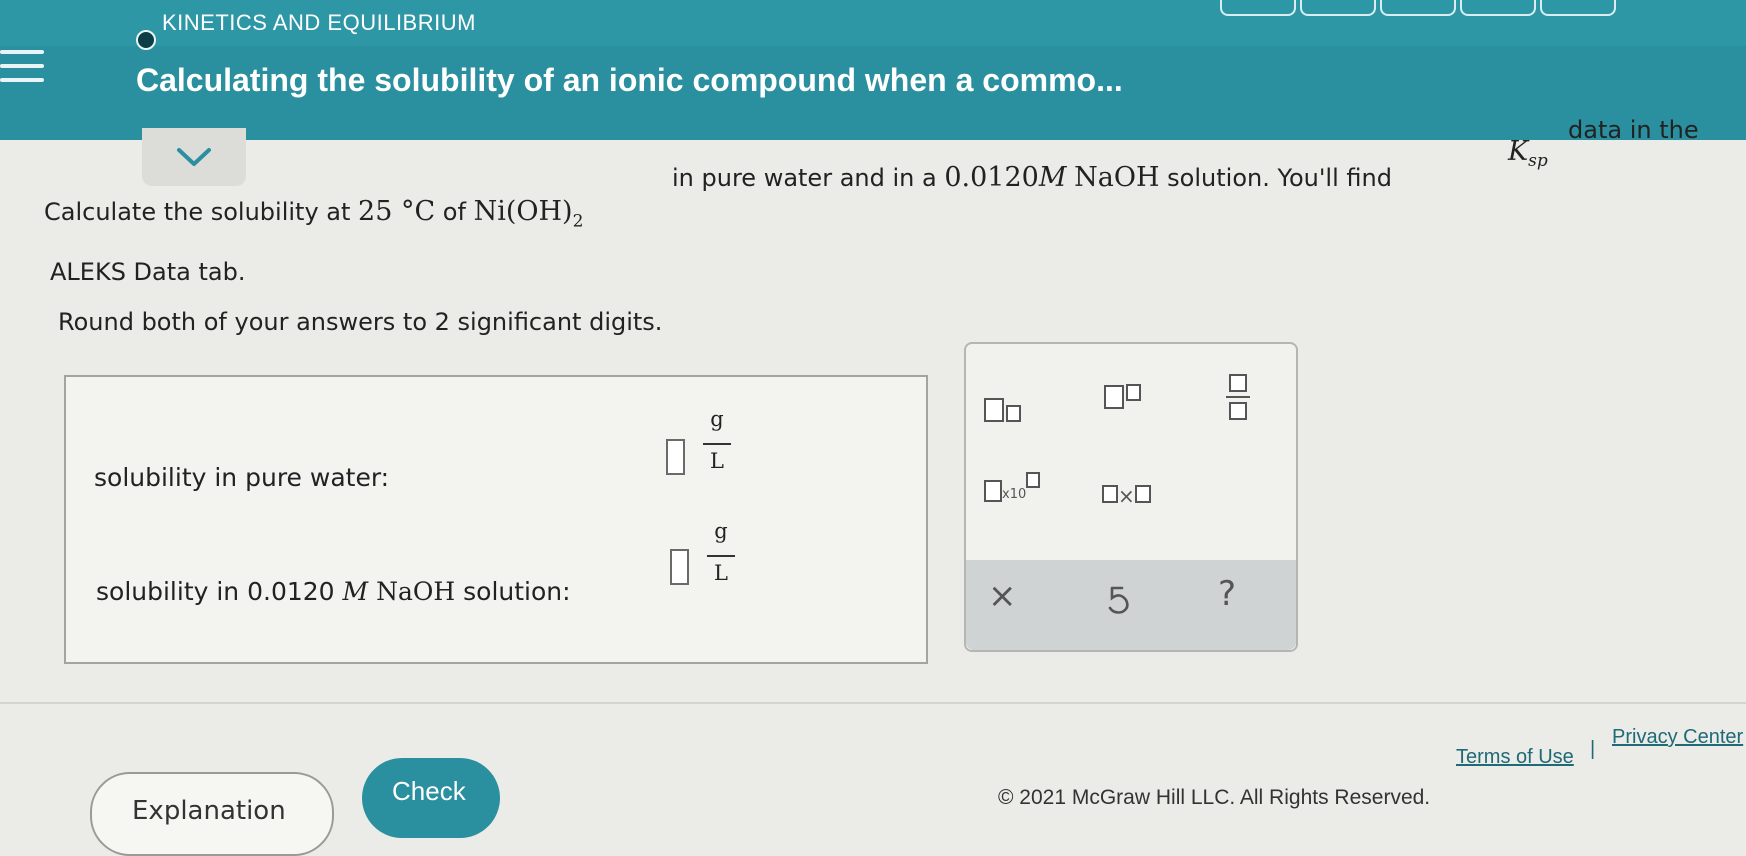  I want to click on answer-input-naoh, so click(679, 567).